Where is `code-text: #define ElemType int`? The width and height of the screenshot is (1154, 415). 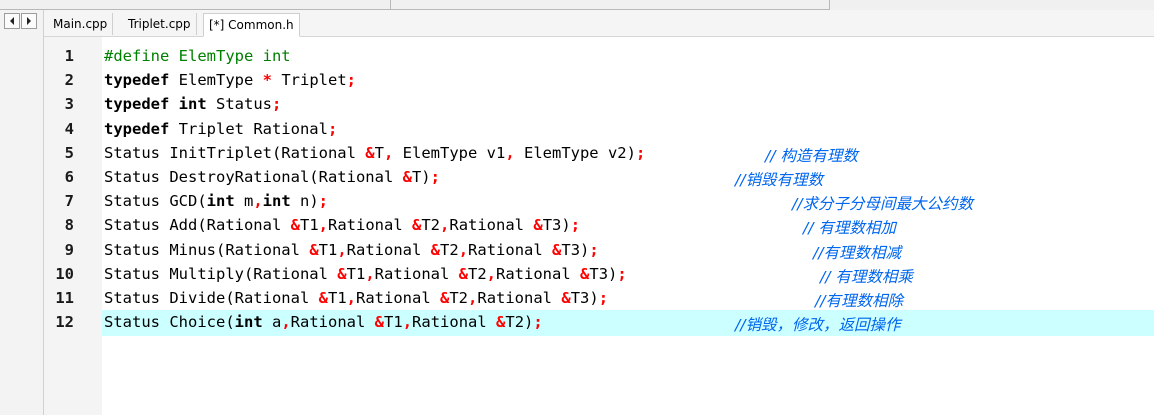 code-text: #define ElemType int is located at coordinates (197, 56).